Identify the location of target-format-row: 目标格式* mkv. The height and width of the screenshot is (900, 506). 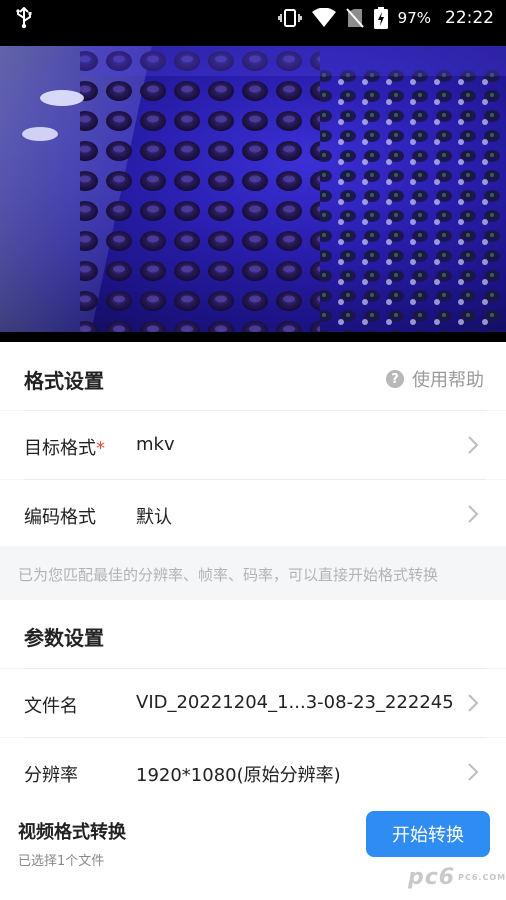
(253, 445).